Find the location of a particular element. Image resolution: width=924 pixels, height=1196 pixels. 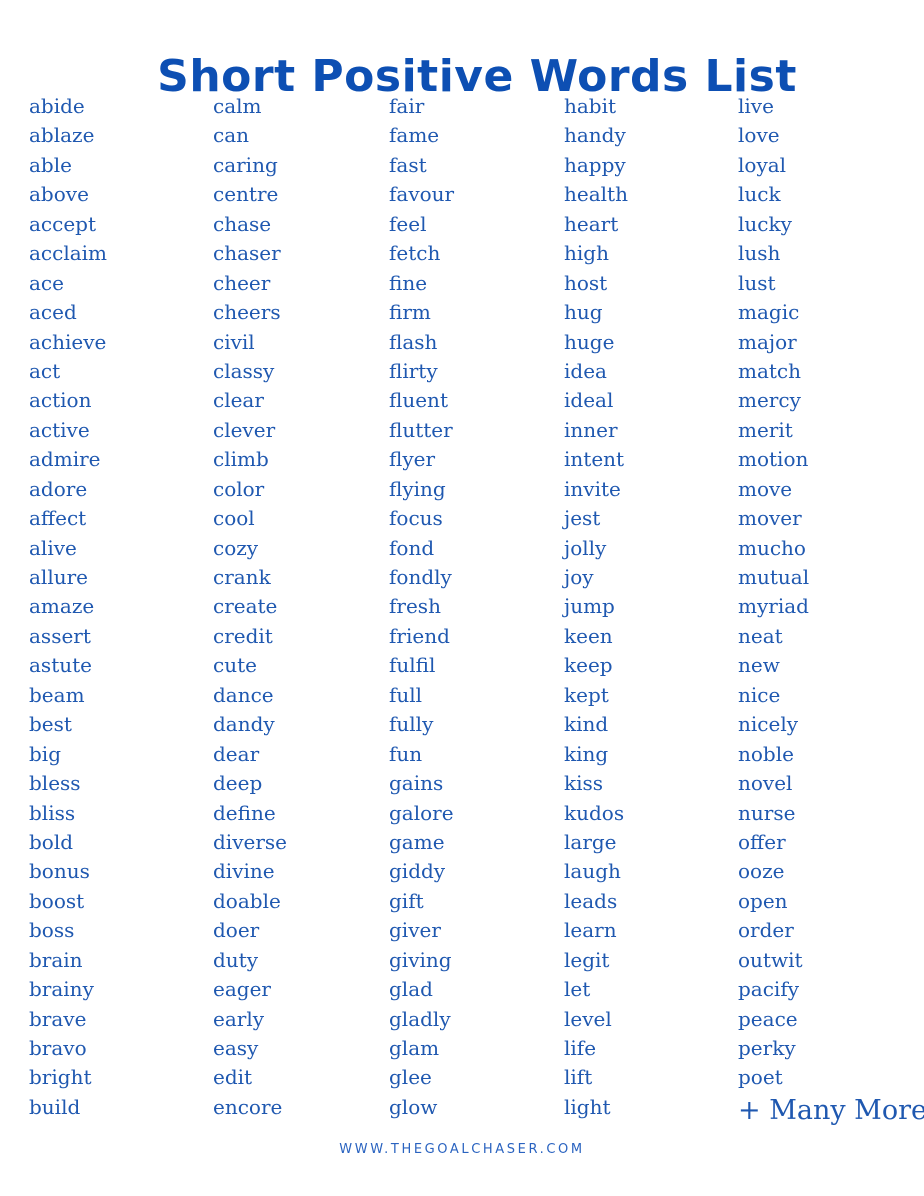

word-item: fame is located at coordinates (414, 135).